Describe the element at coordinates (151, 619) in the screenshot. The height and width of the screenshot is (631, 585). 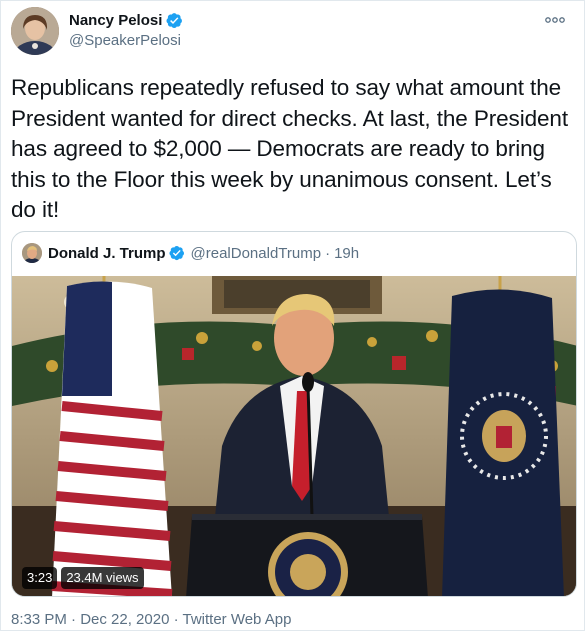
I see `tweet-timestamp: 8:33 PM · Dec 22, 2020 · Twitter Web App` at that location.